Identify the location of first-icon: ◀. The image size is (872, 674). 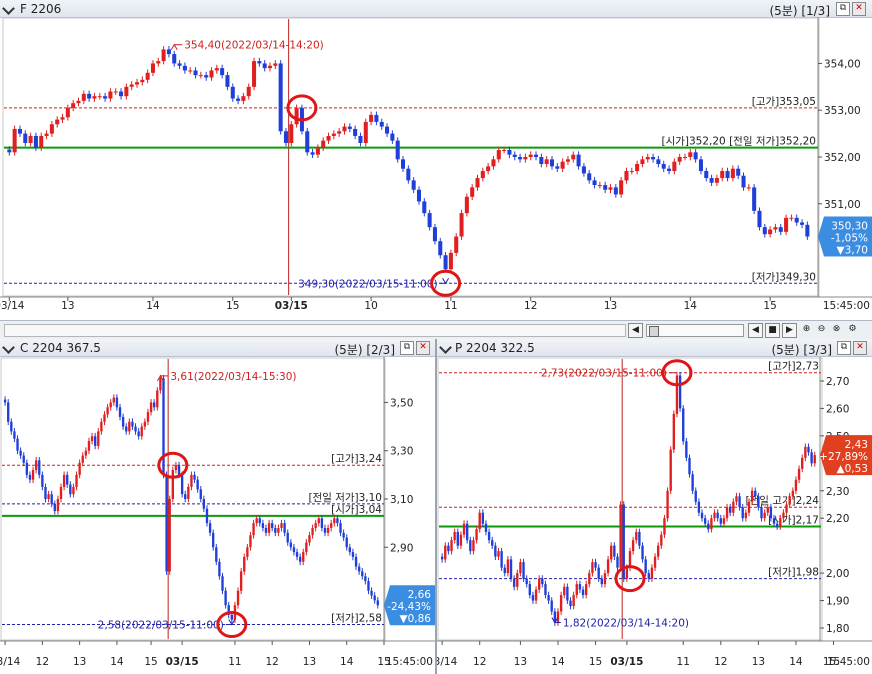
(755, 330).